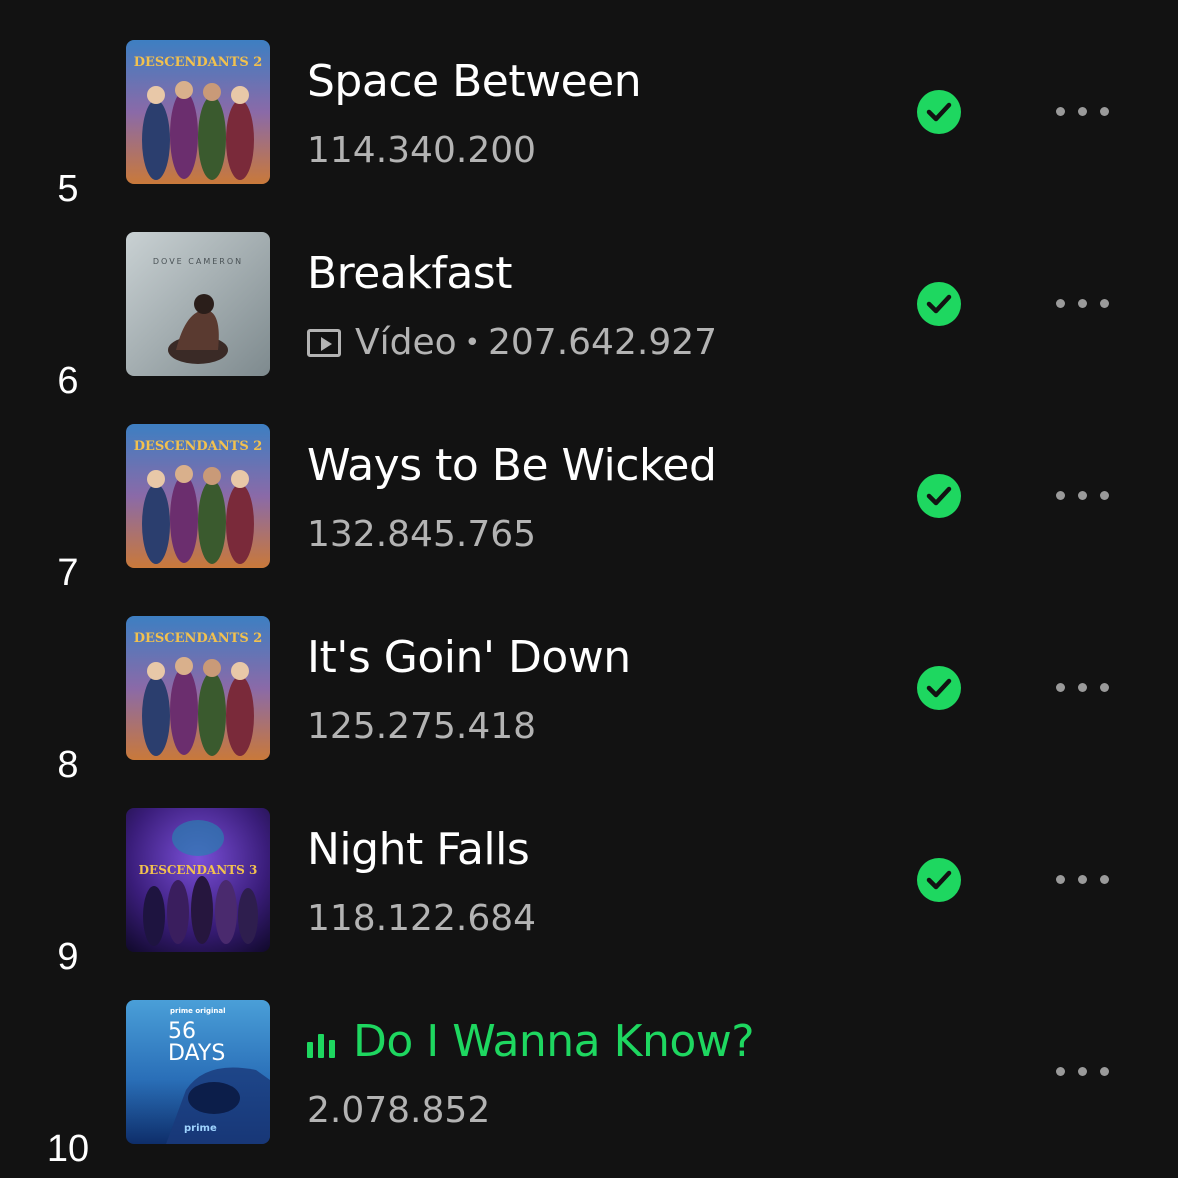 The width and height of the screenshot is (1178, 1178). What do you see at coordinates (324, 343) in the screenshot?
I see `video-icon` at bounding box center [324, 343].